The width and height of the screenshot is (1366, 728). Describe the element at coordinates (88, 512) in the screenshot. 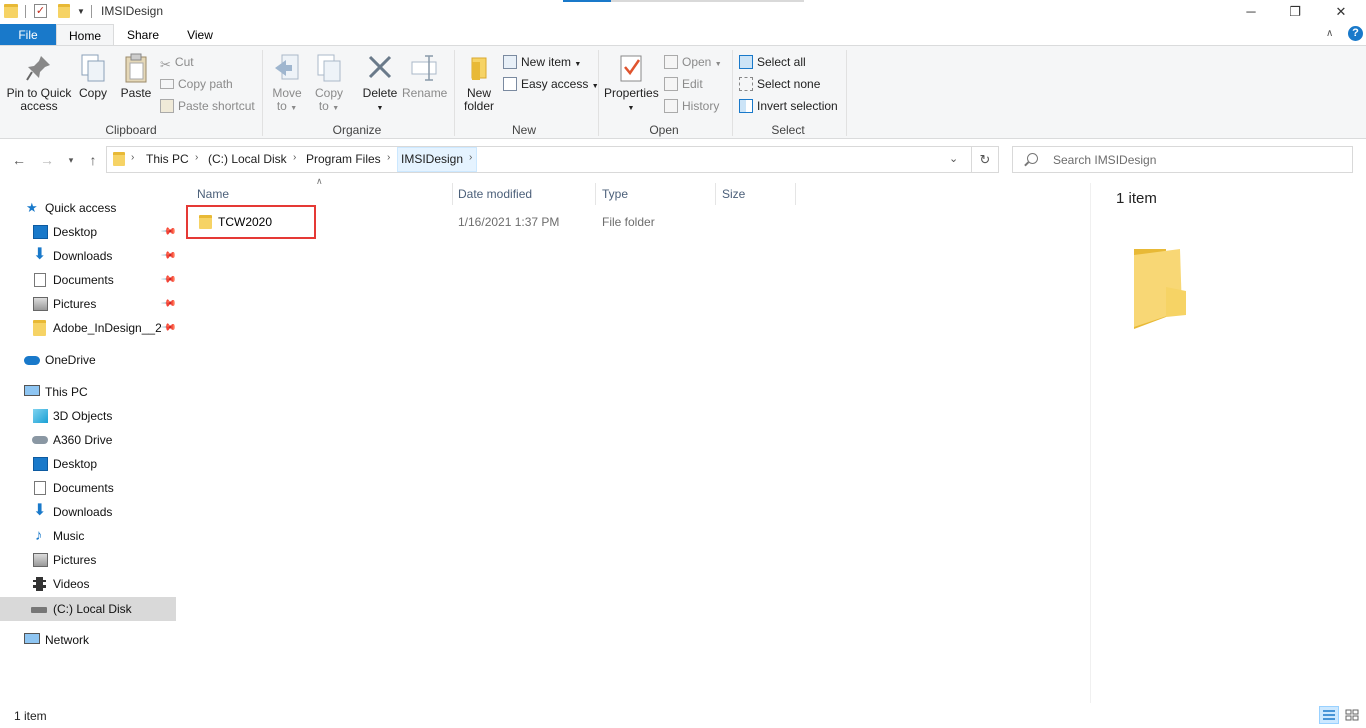

I see `sidebar-item-downloads-pc: ⬇ Downloads` at that location.